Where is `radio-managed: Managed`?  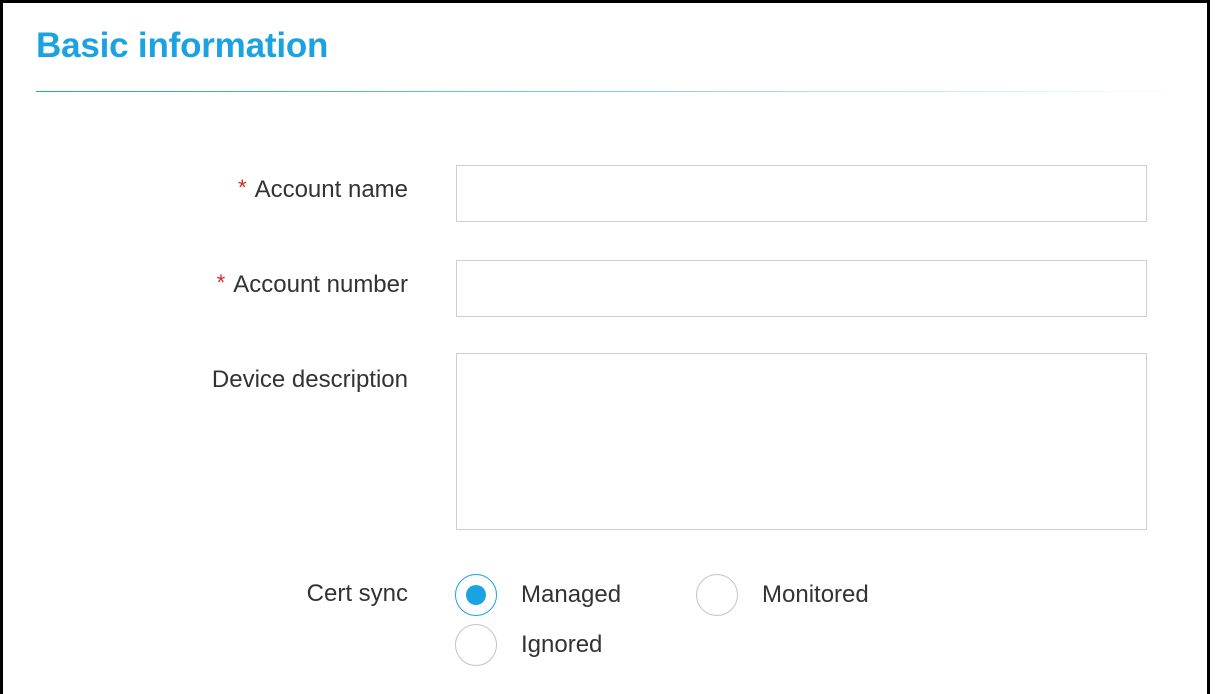
radio-managed: Managed is located at coordinates (538, 595).